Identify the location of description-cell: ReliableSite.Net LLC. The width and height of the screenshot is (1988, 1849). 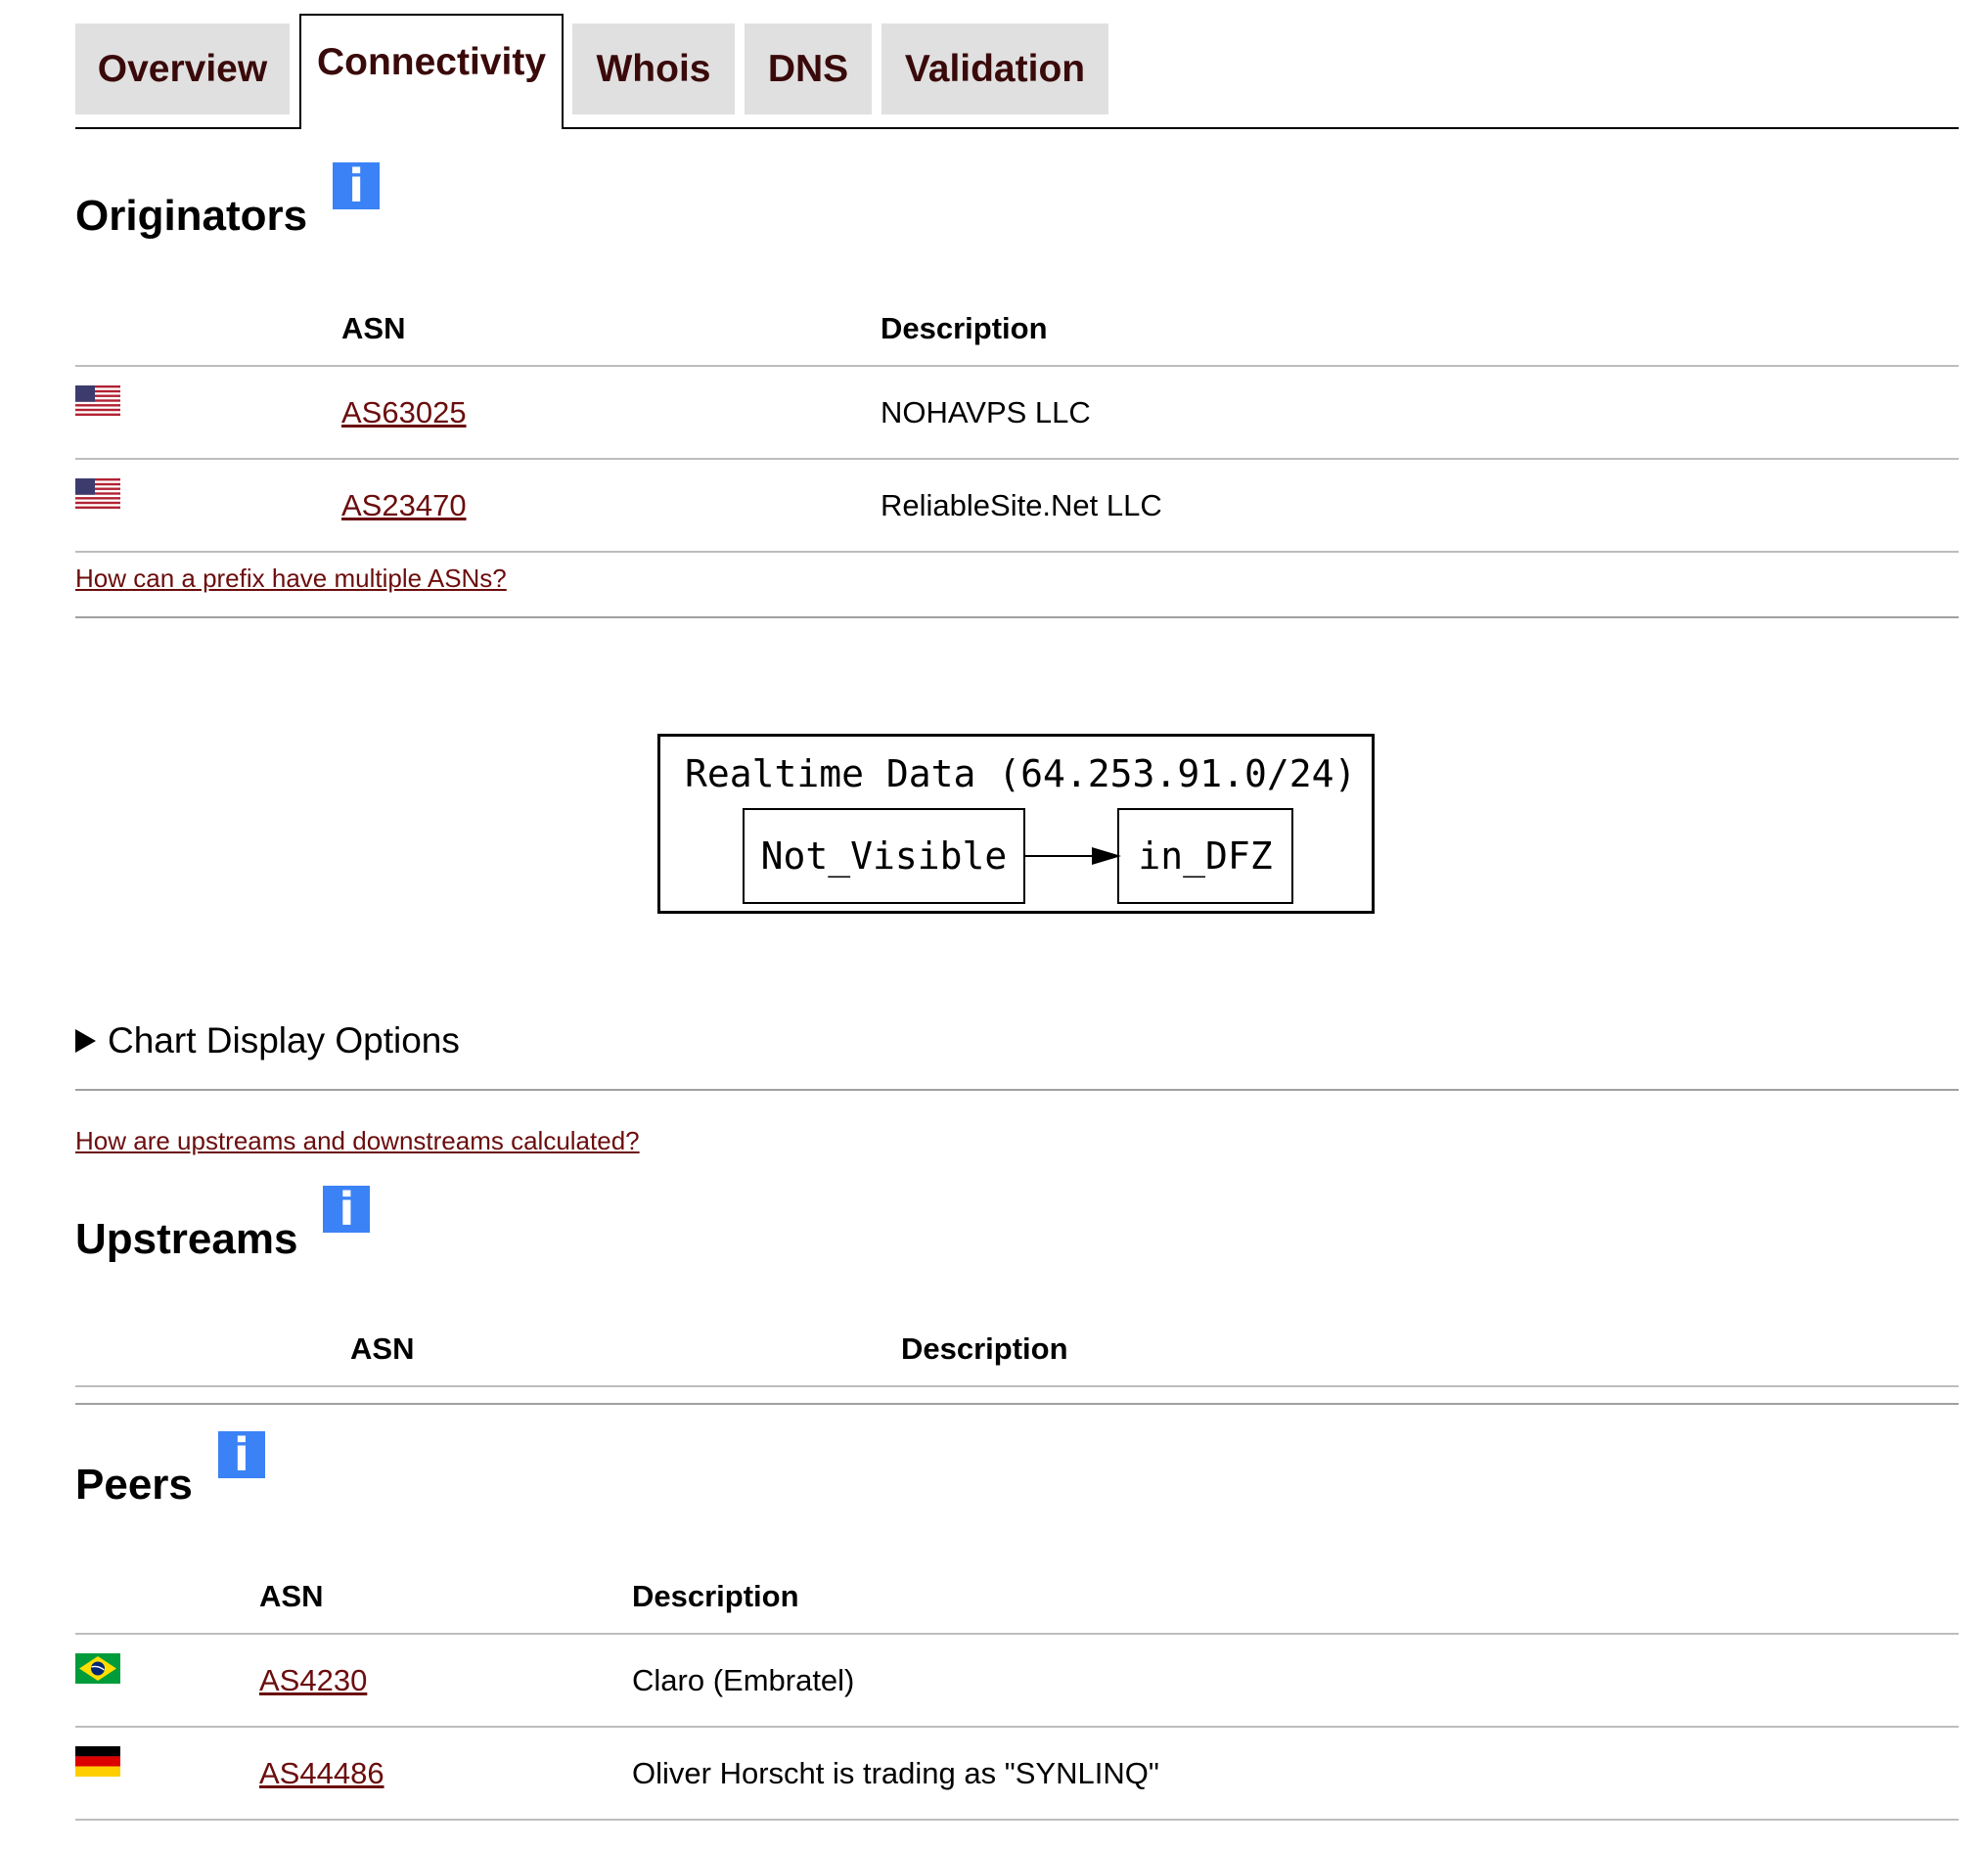
(1420, 506).